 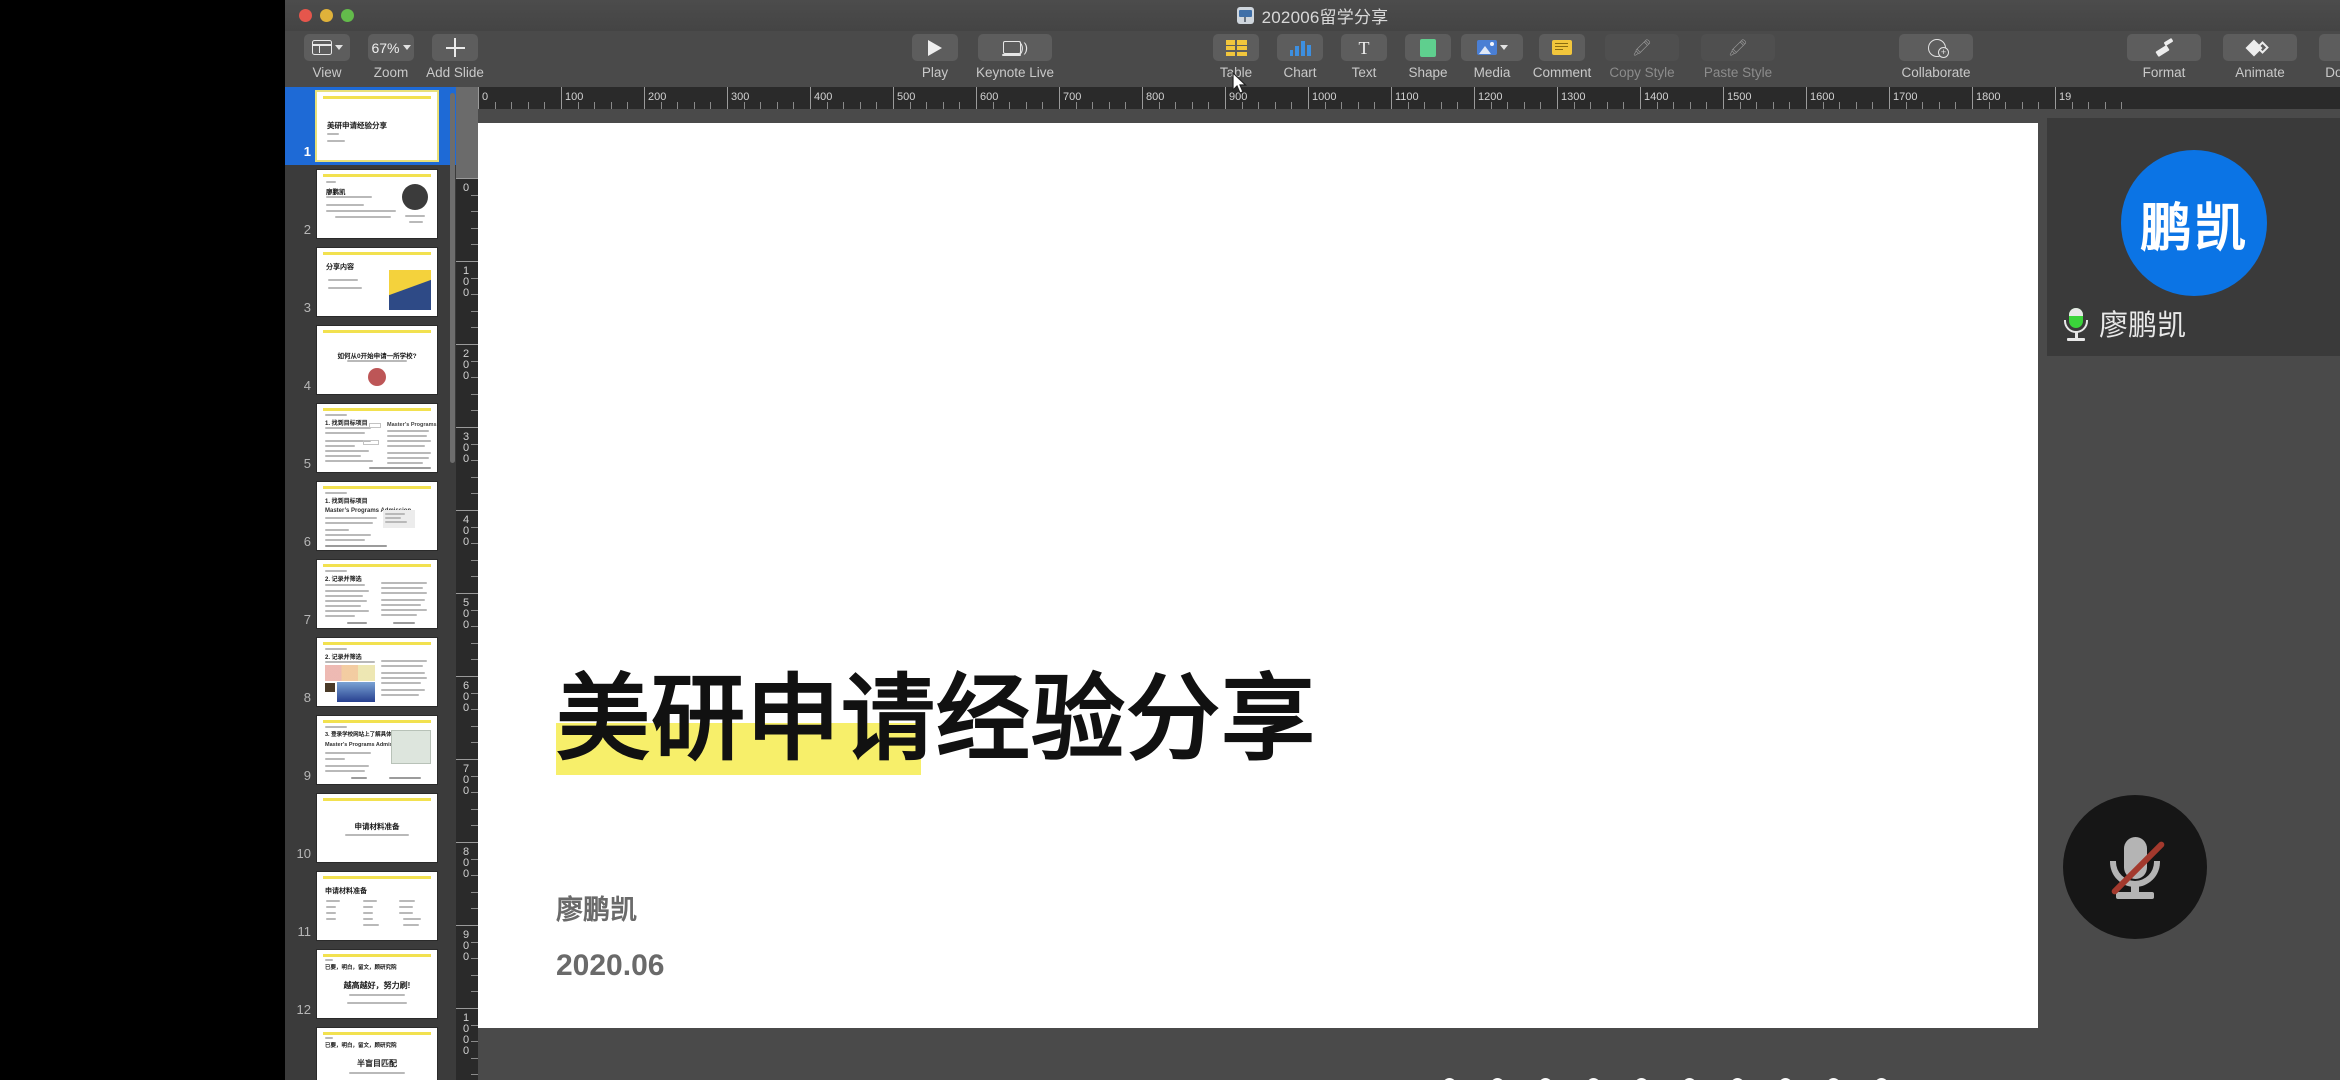 I want to click on toolbar-animate-button: Animate, so click(x=2260, y=59).